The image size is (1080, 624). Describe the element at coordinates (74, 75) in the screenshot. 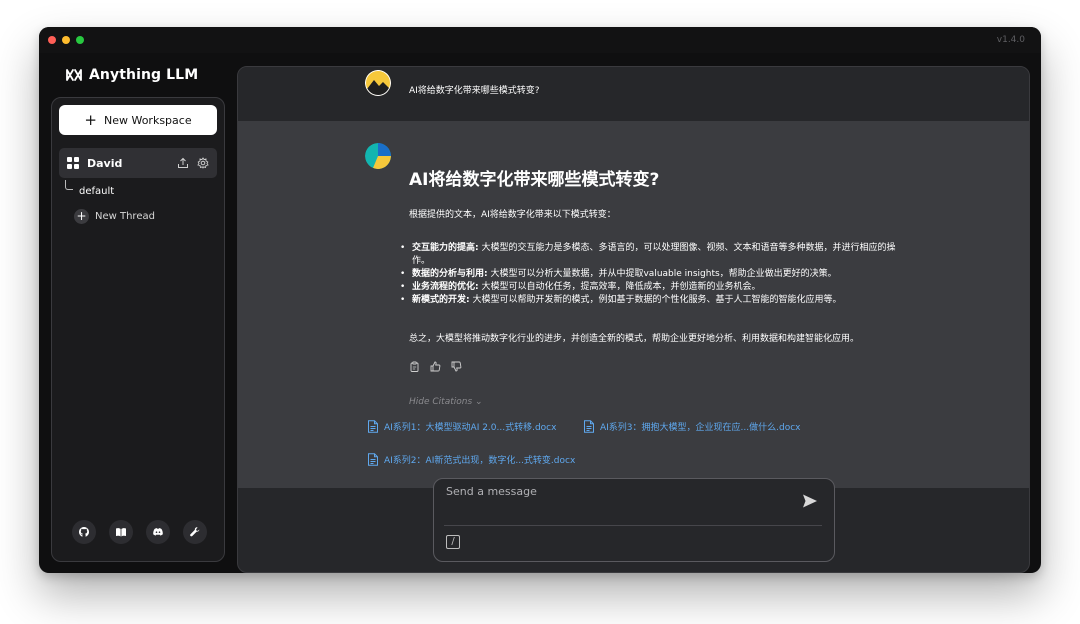

I see `anything-llm-logo-icon` at that location.